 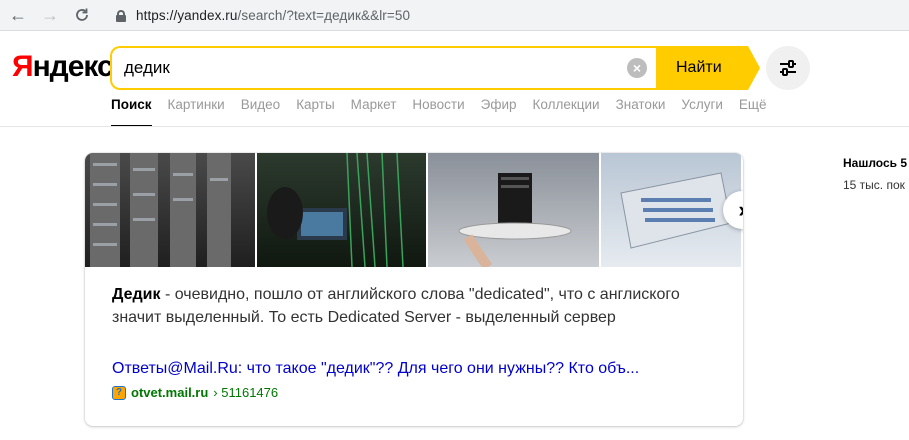 What do you see at coordinates (670, 210) in the screenshot?
I see `server-rack-illustration-image` at bounding box center [670, 210].